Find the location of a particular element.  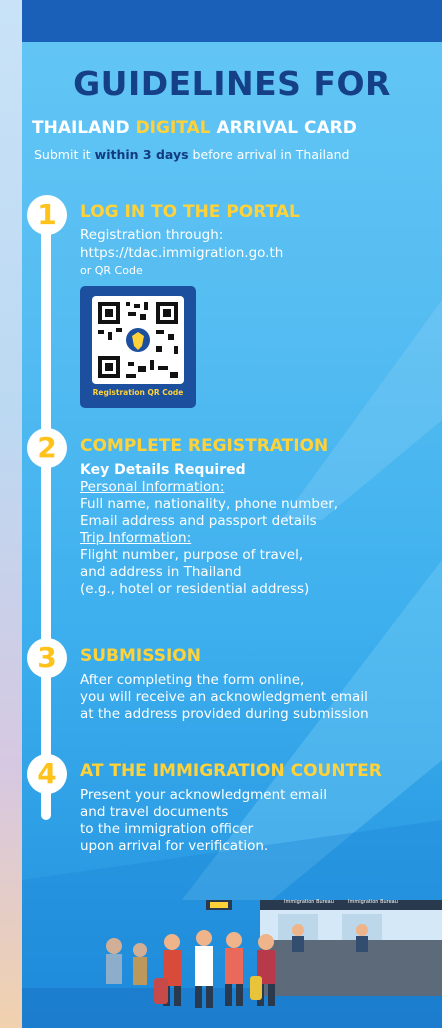

step-1-number: 1 is located at coordinates (47, 214).